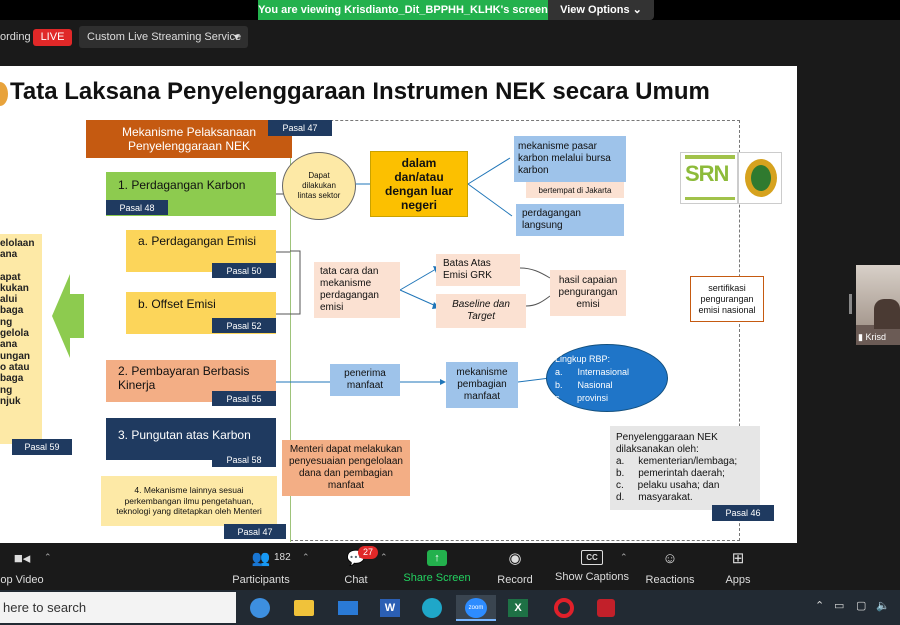 This screenshot has height=625, width=900. Describe the element at coordinates (592, 372) in the screenshot. I see `lingkup-item: a. Internasional` at that location.